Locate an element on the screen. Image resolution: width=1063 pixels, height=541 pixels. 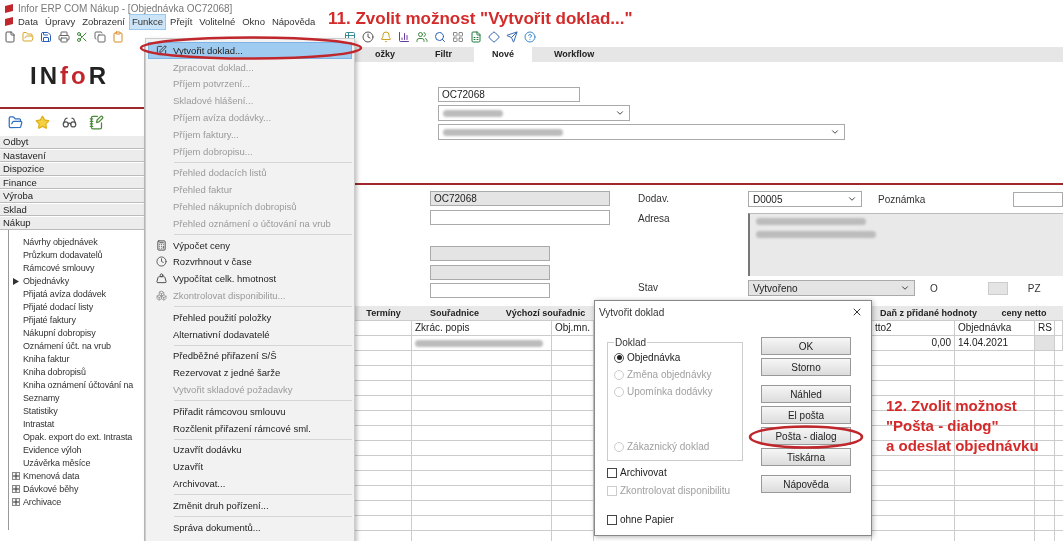
folder-icon is located at coordinates (15, 122).